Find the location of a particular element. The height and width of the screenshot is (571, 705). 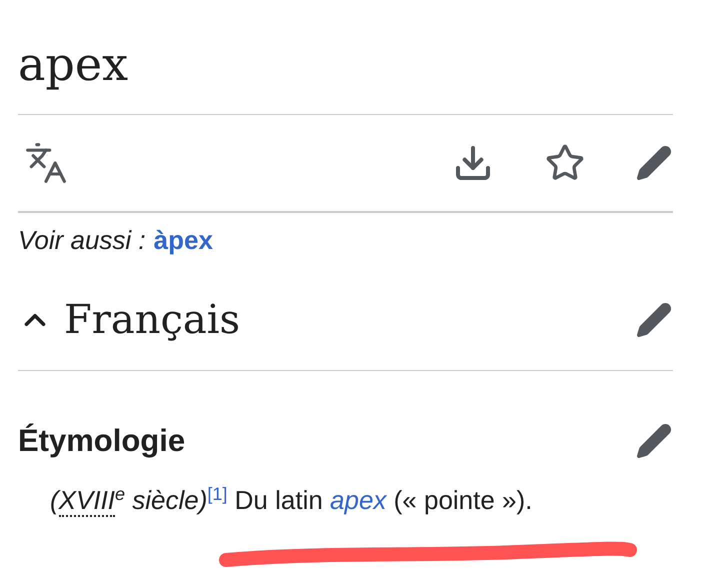

reference-link: [1] is located at coordinates (217, 494).